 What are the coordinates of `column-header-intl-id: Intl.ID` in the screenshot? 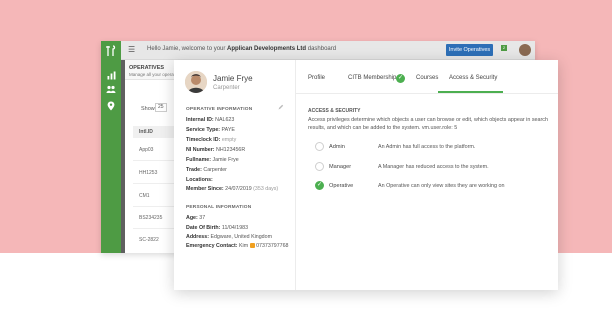 It's located at (146, 132).